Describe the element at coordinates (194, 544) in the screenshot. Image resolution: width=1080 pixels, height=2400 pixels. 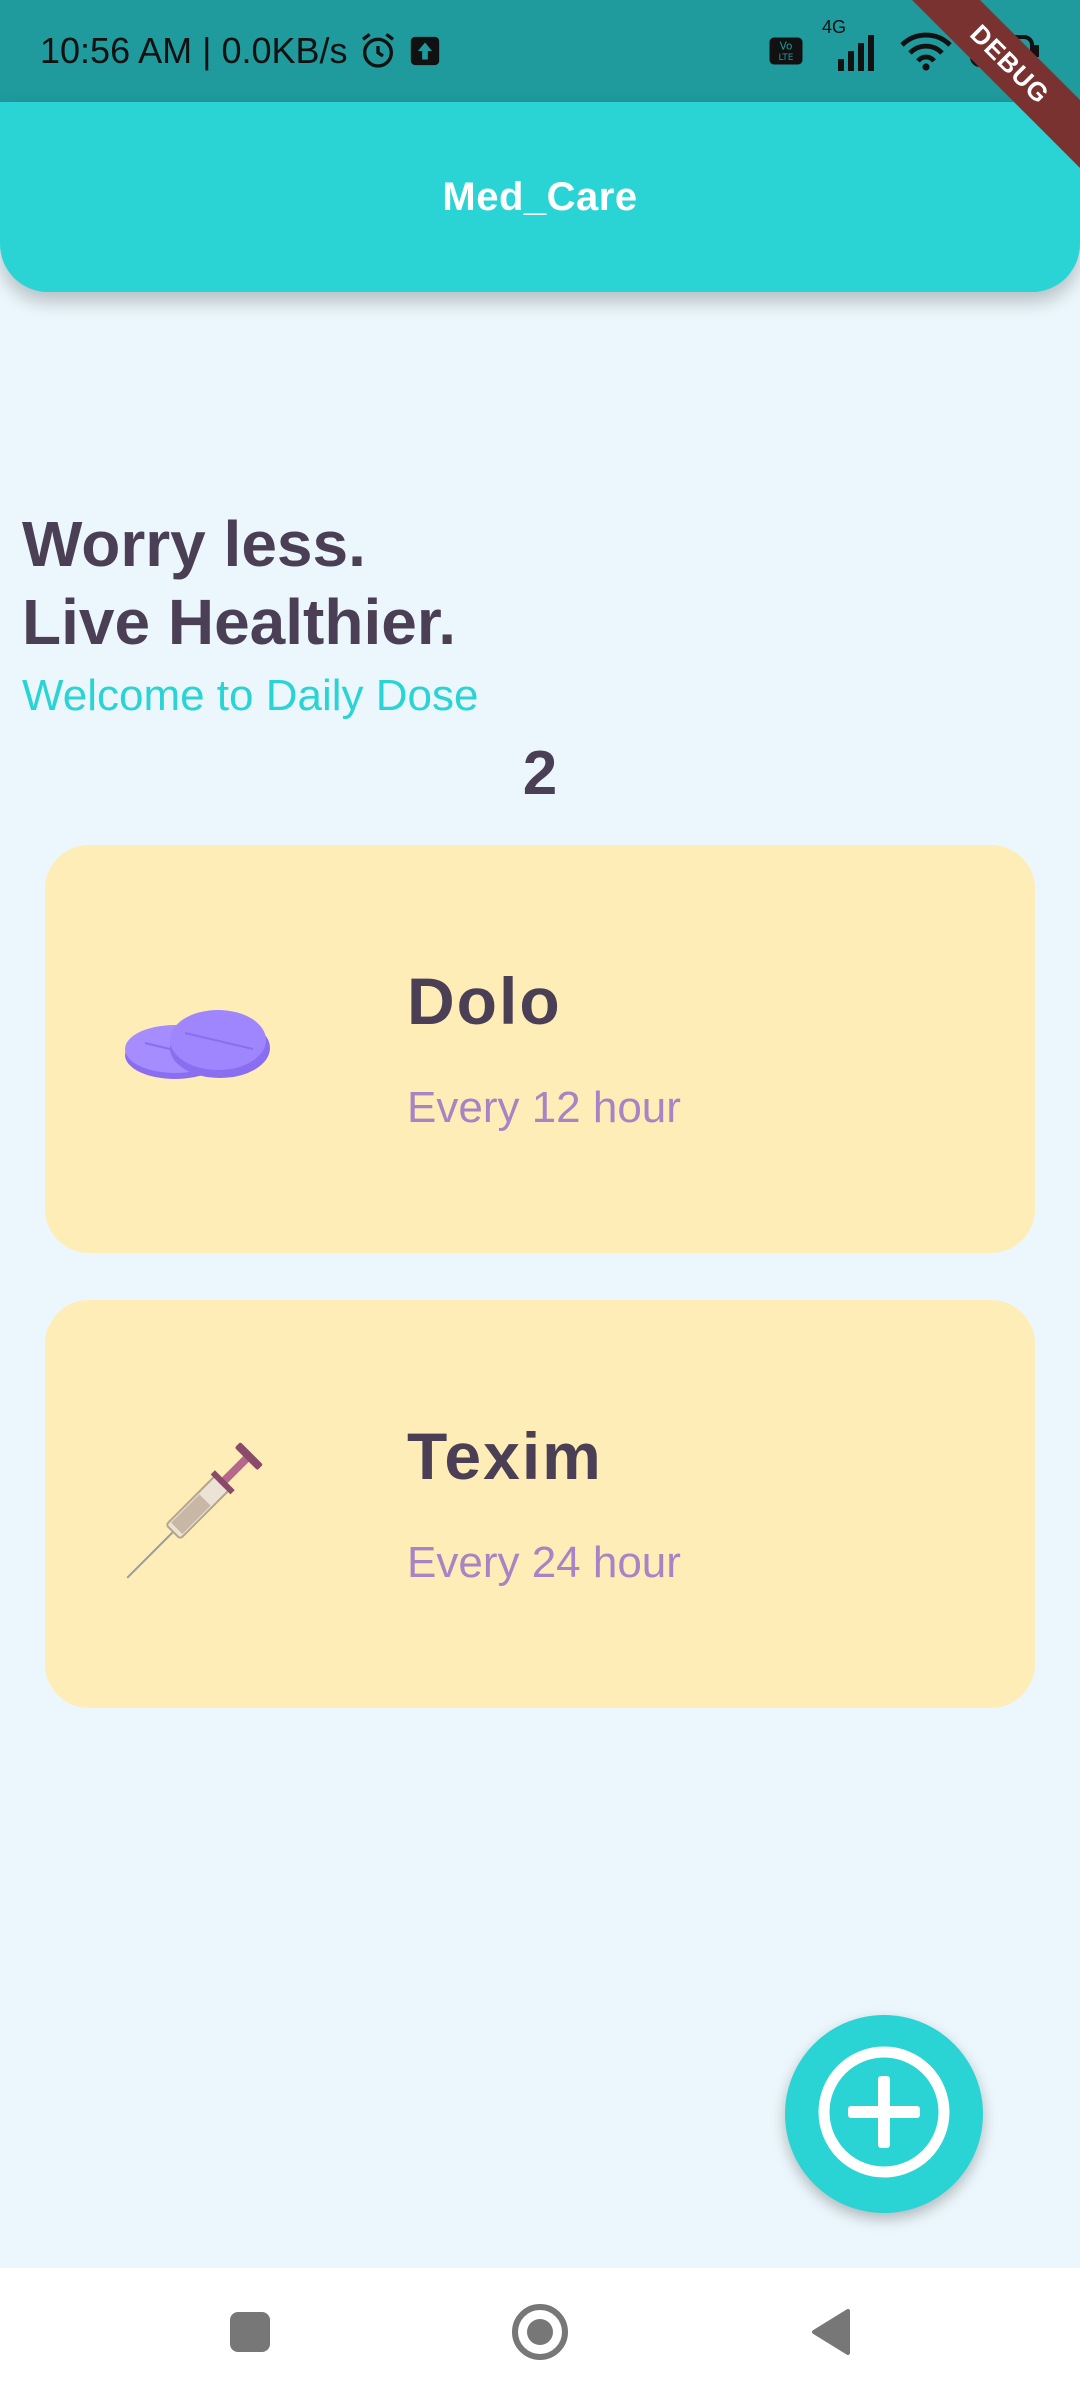
I see `tagline-line-1: Worry less.` at that location.